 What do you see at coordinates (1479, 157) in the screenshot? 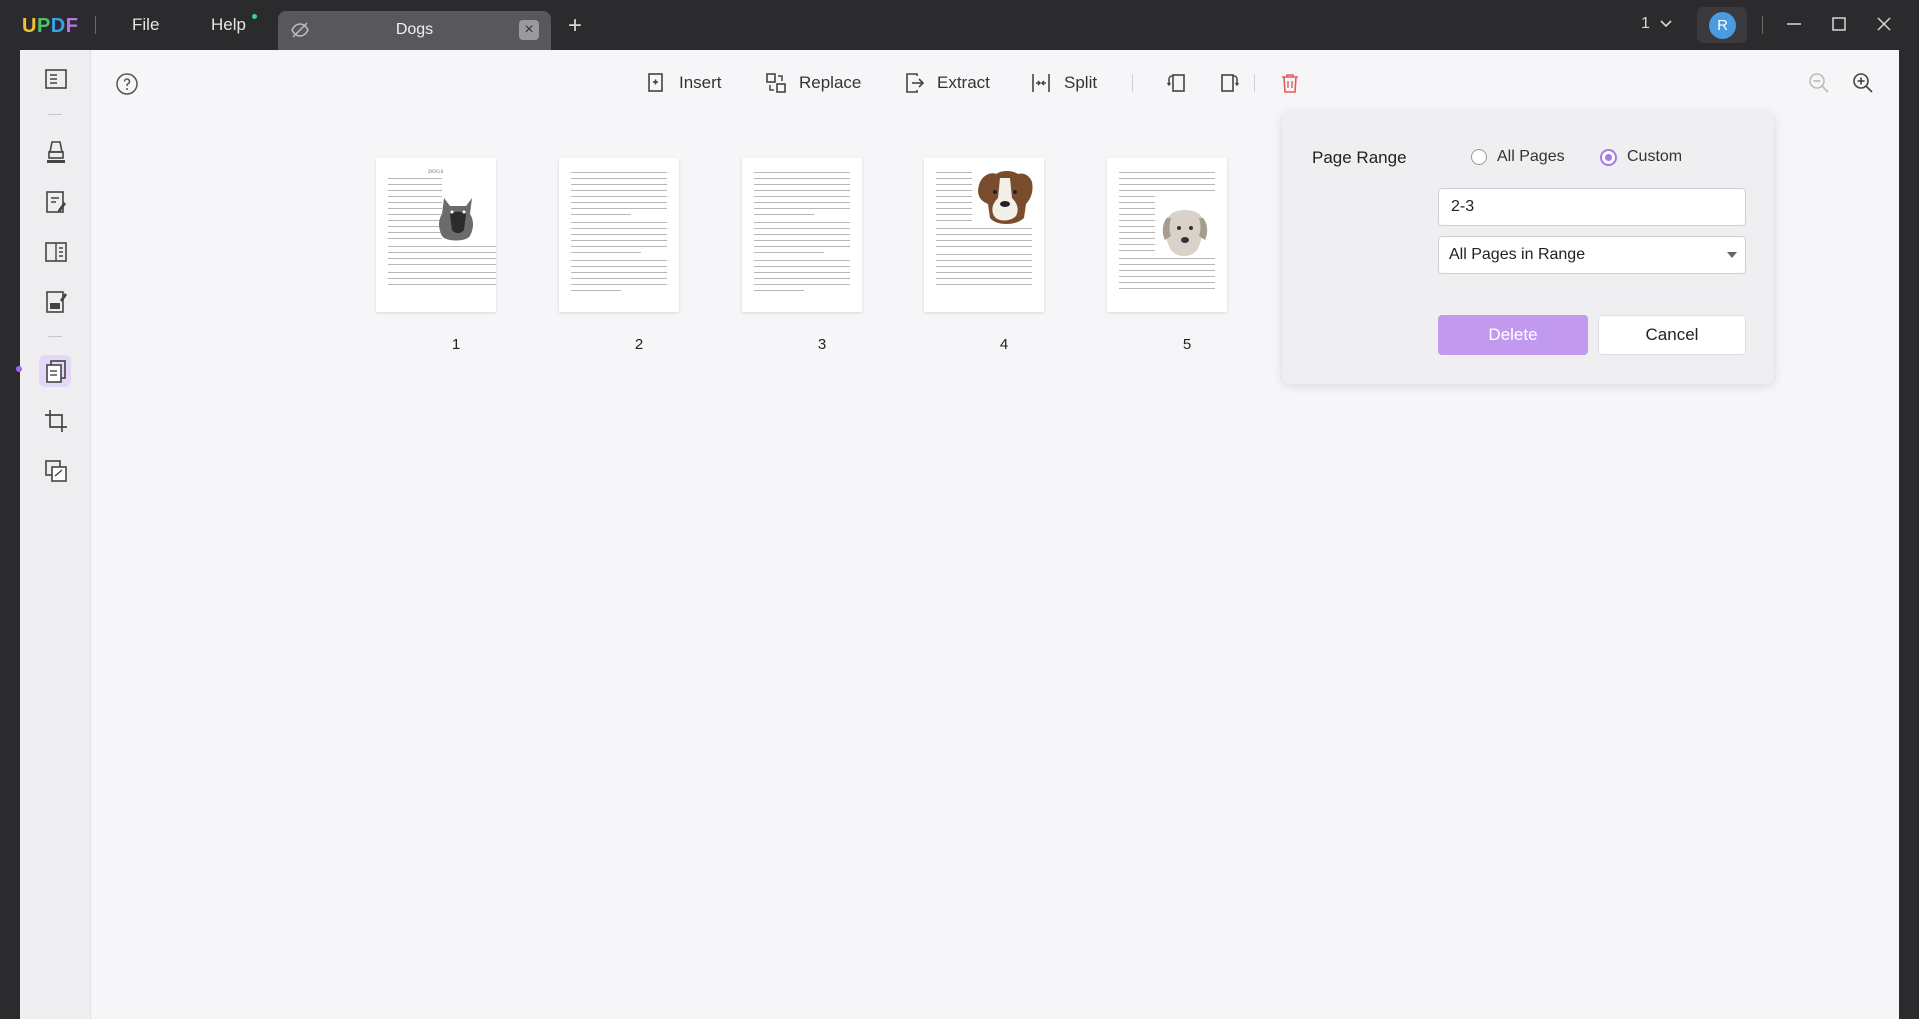
I see `radio-circle` at bounding box center [1479, 157].